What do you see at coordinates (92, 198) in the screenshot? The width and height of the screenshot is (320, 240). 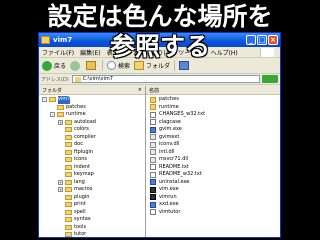 I see `tree-item: plugin` at bounding box center [92, 198].